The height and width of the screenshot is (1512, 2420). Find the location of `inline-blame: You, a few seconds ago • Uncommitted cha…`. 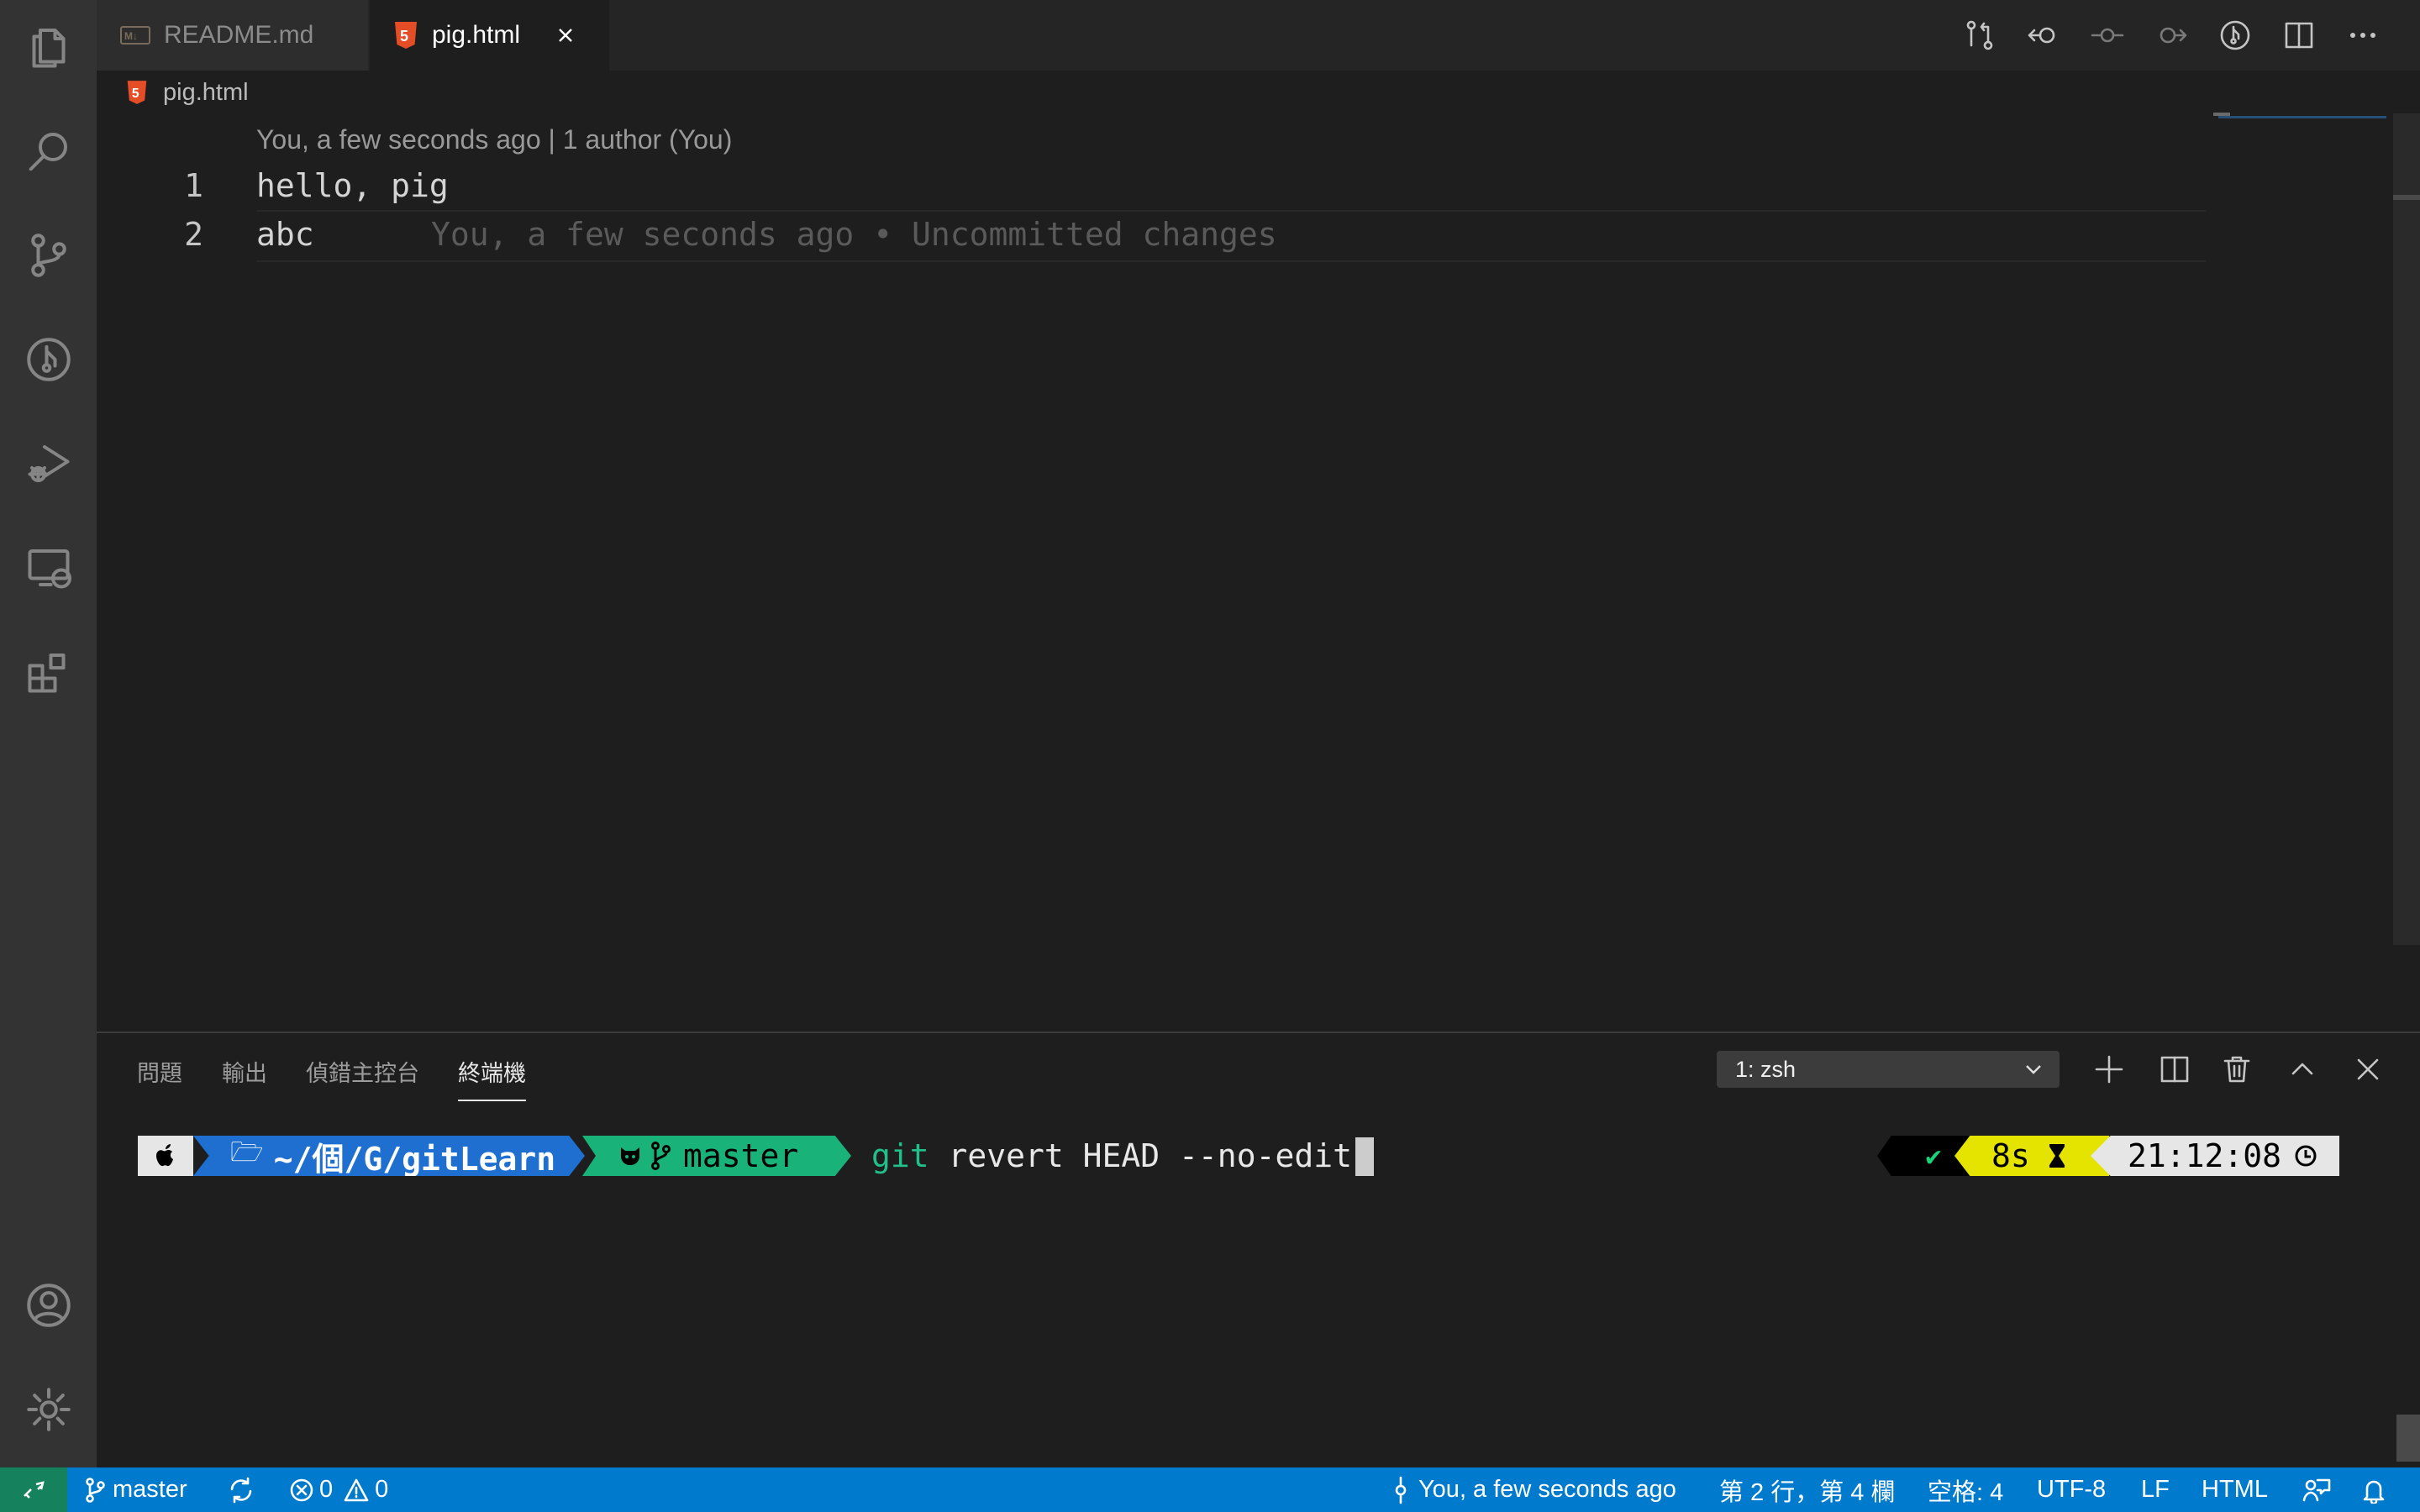

inline-blame: You, a few seconds ago • Uncommitted cha… is located at coordinates (854, 234).